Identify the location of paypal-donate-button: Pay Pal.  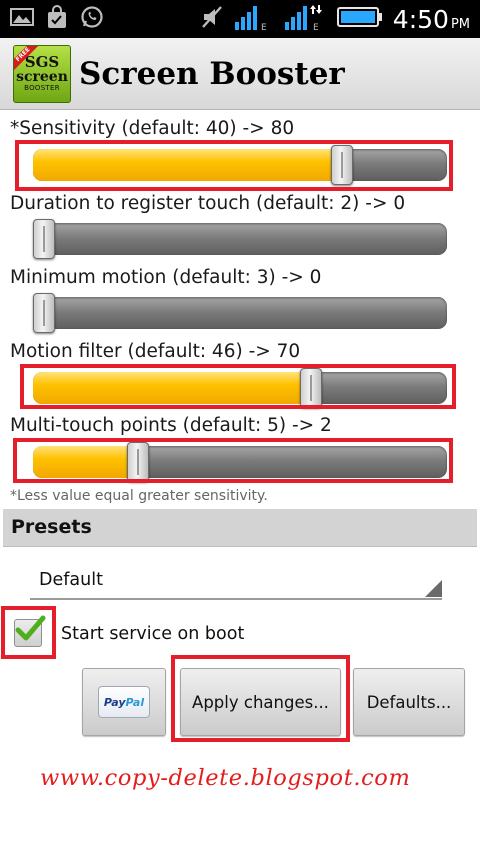
(124, 702).